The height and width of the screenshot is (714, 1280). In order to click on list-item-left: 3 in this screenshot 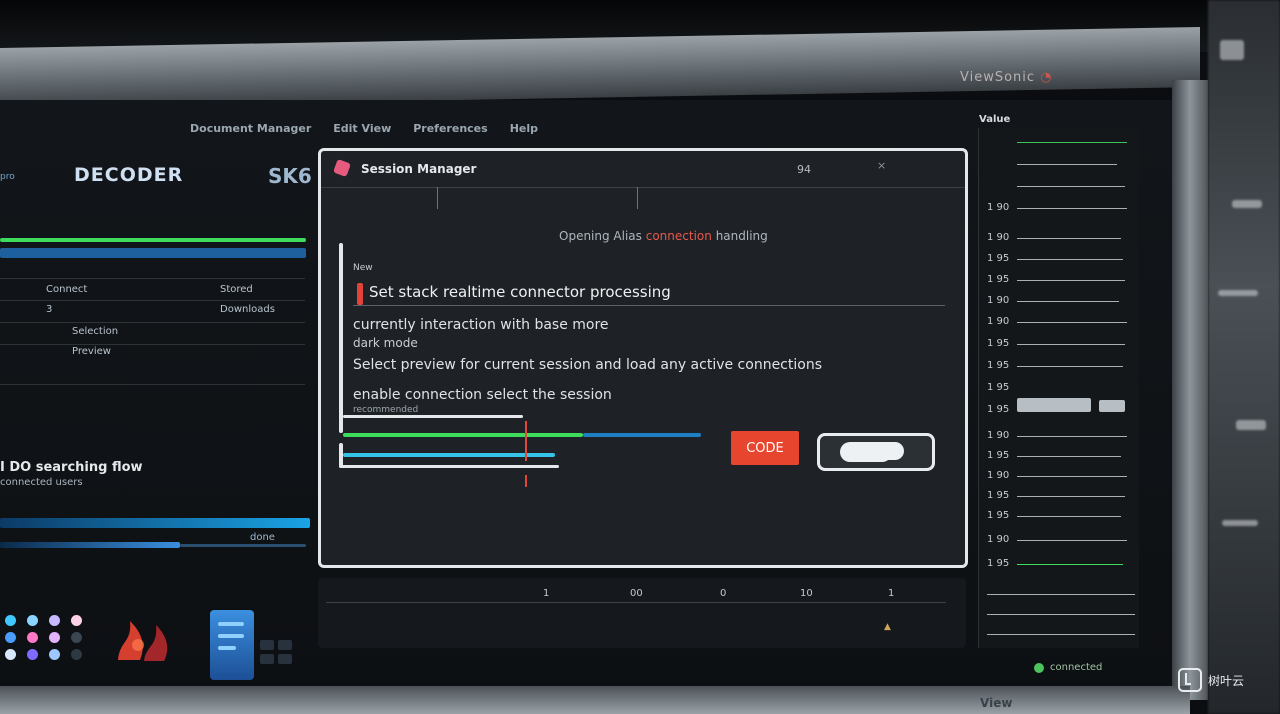, I will do `click(49, 309)`.